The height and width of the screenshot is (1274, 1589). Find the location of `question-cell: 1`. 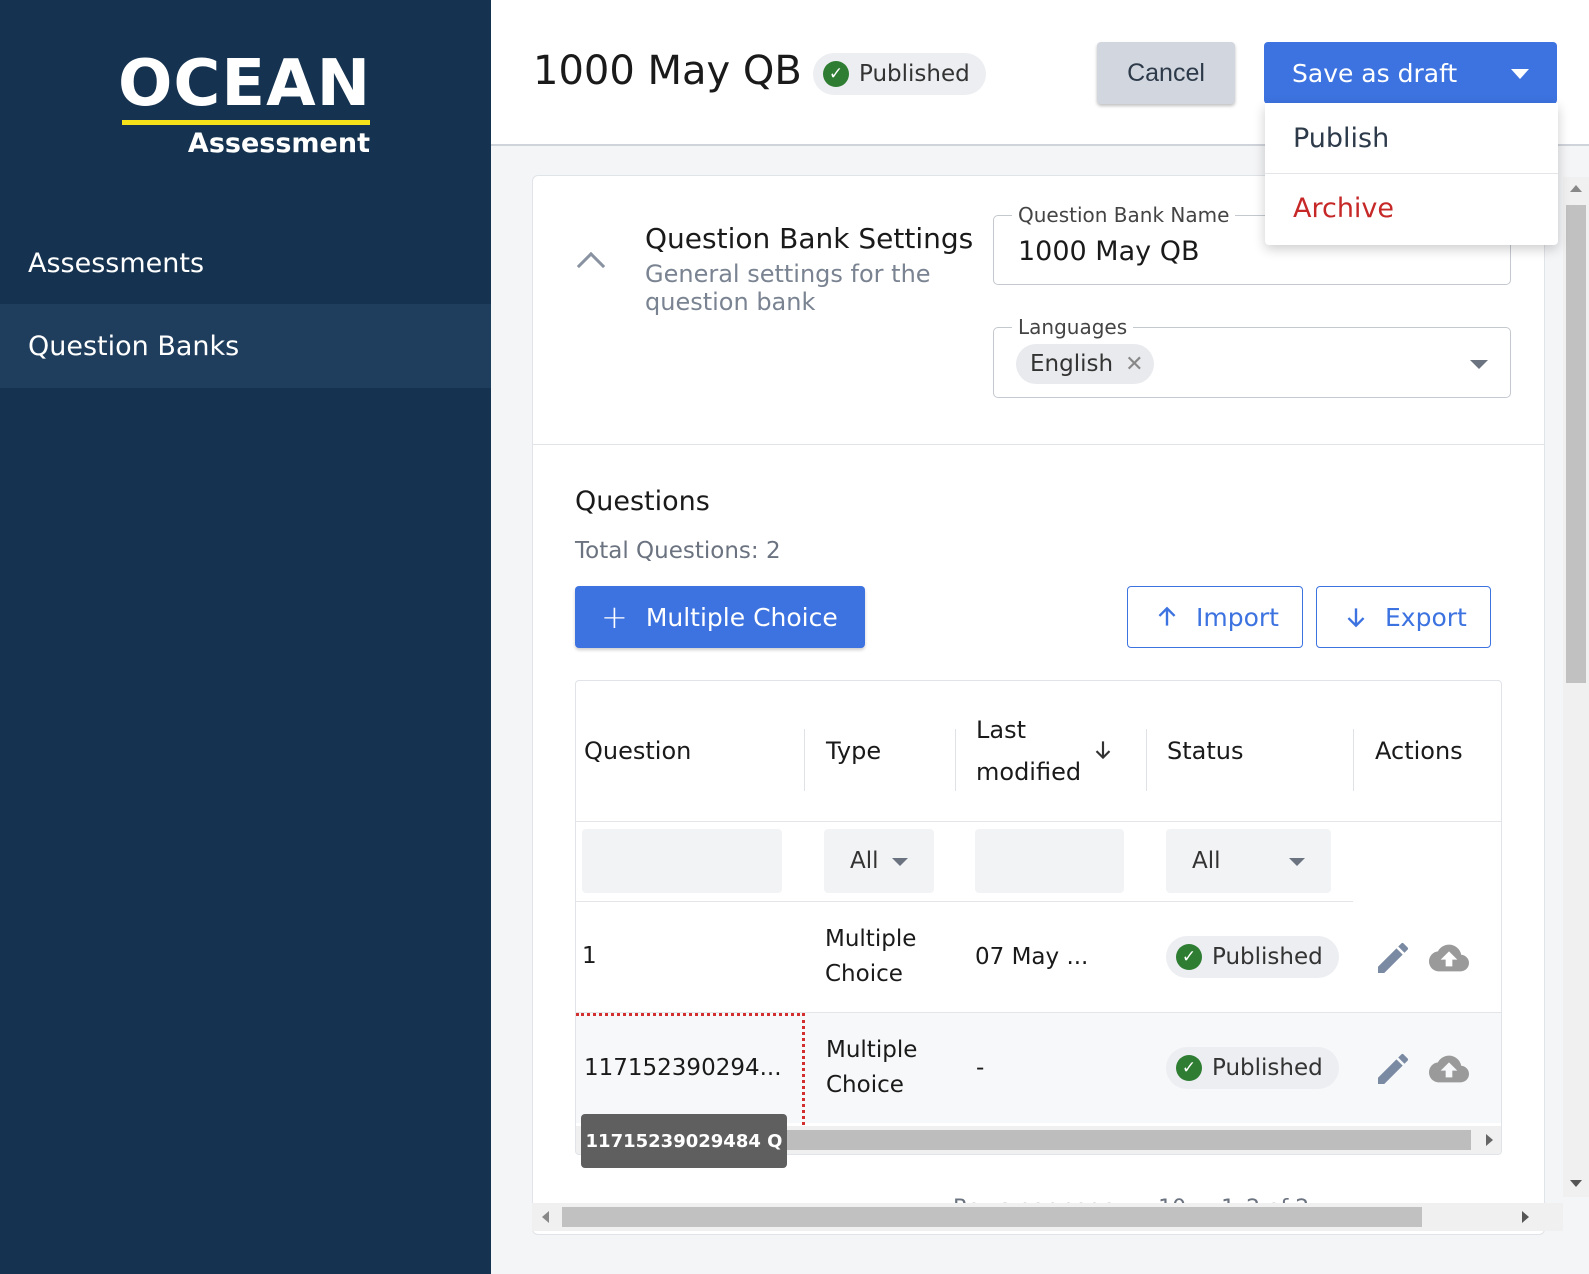

question-cell: 1 is located at coordinates (589, 956).